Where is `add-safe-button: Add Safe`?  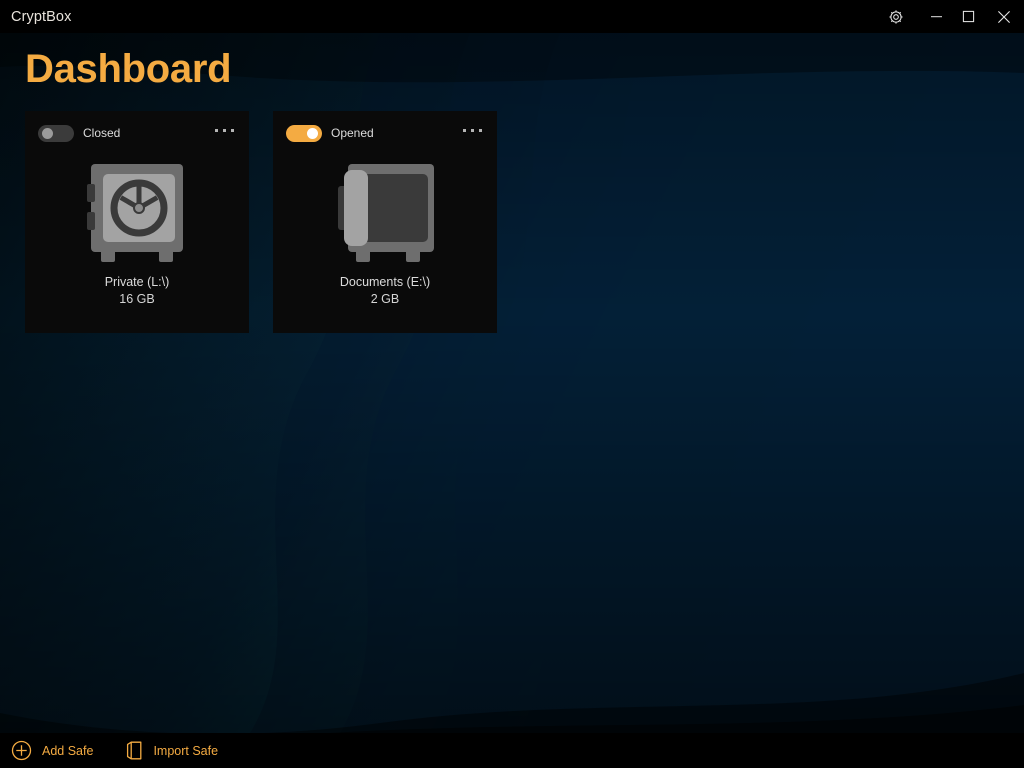 add-safe-button: Add Safe is located at coordinates (52, 750).